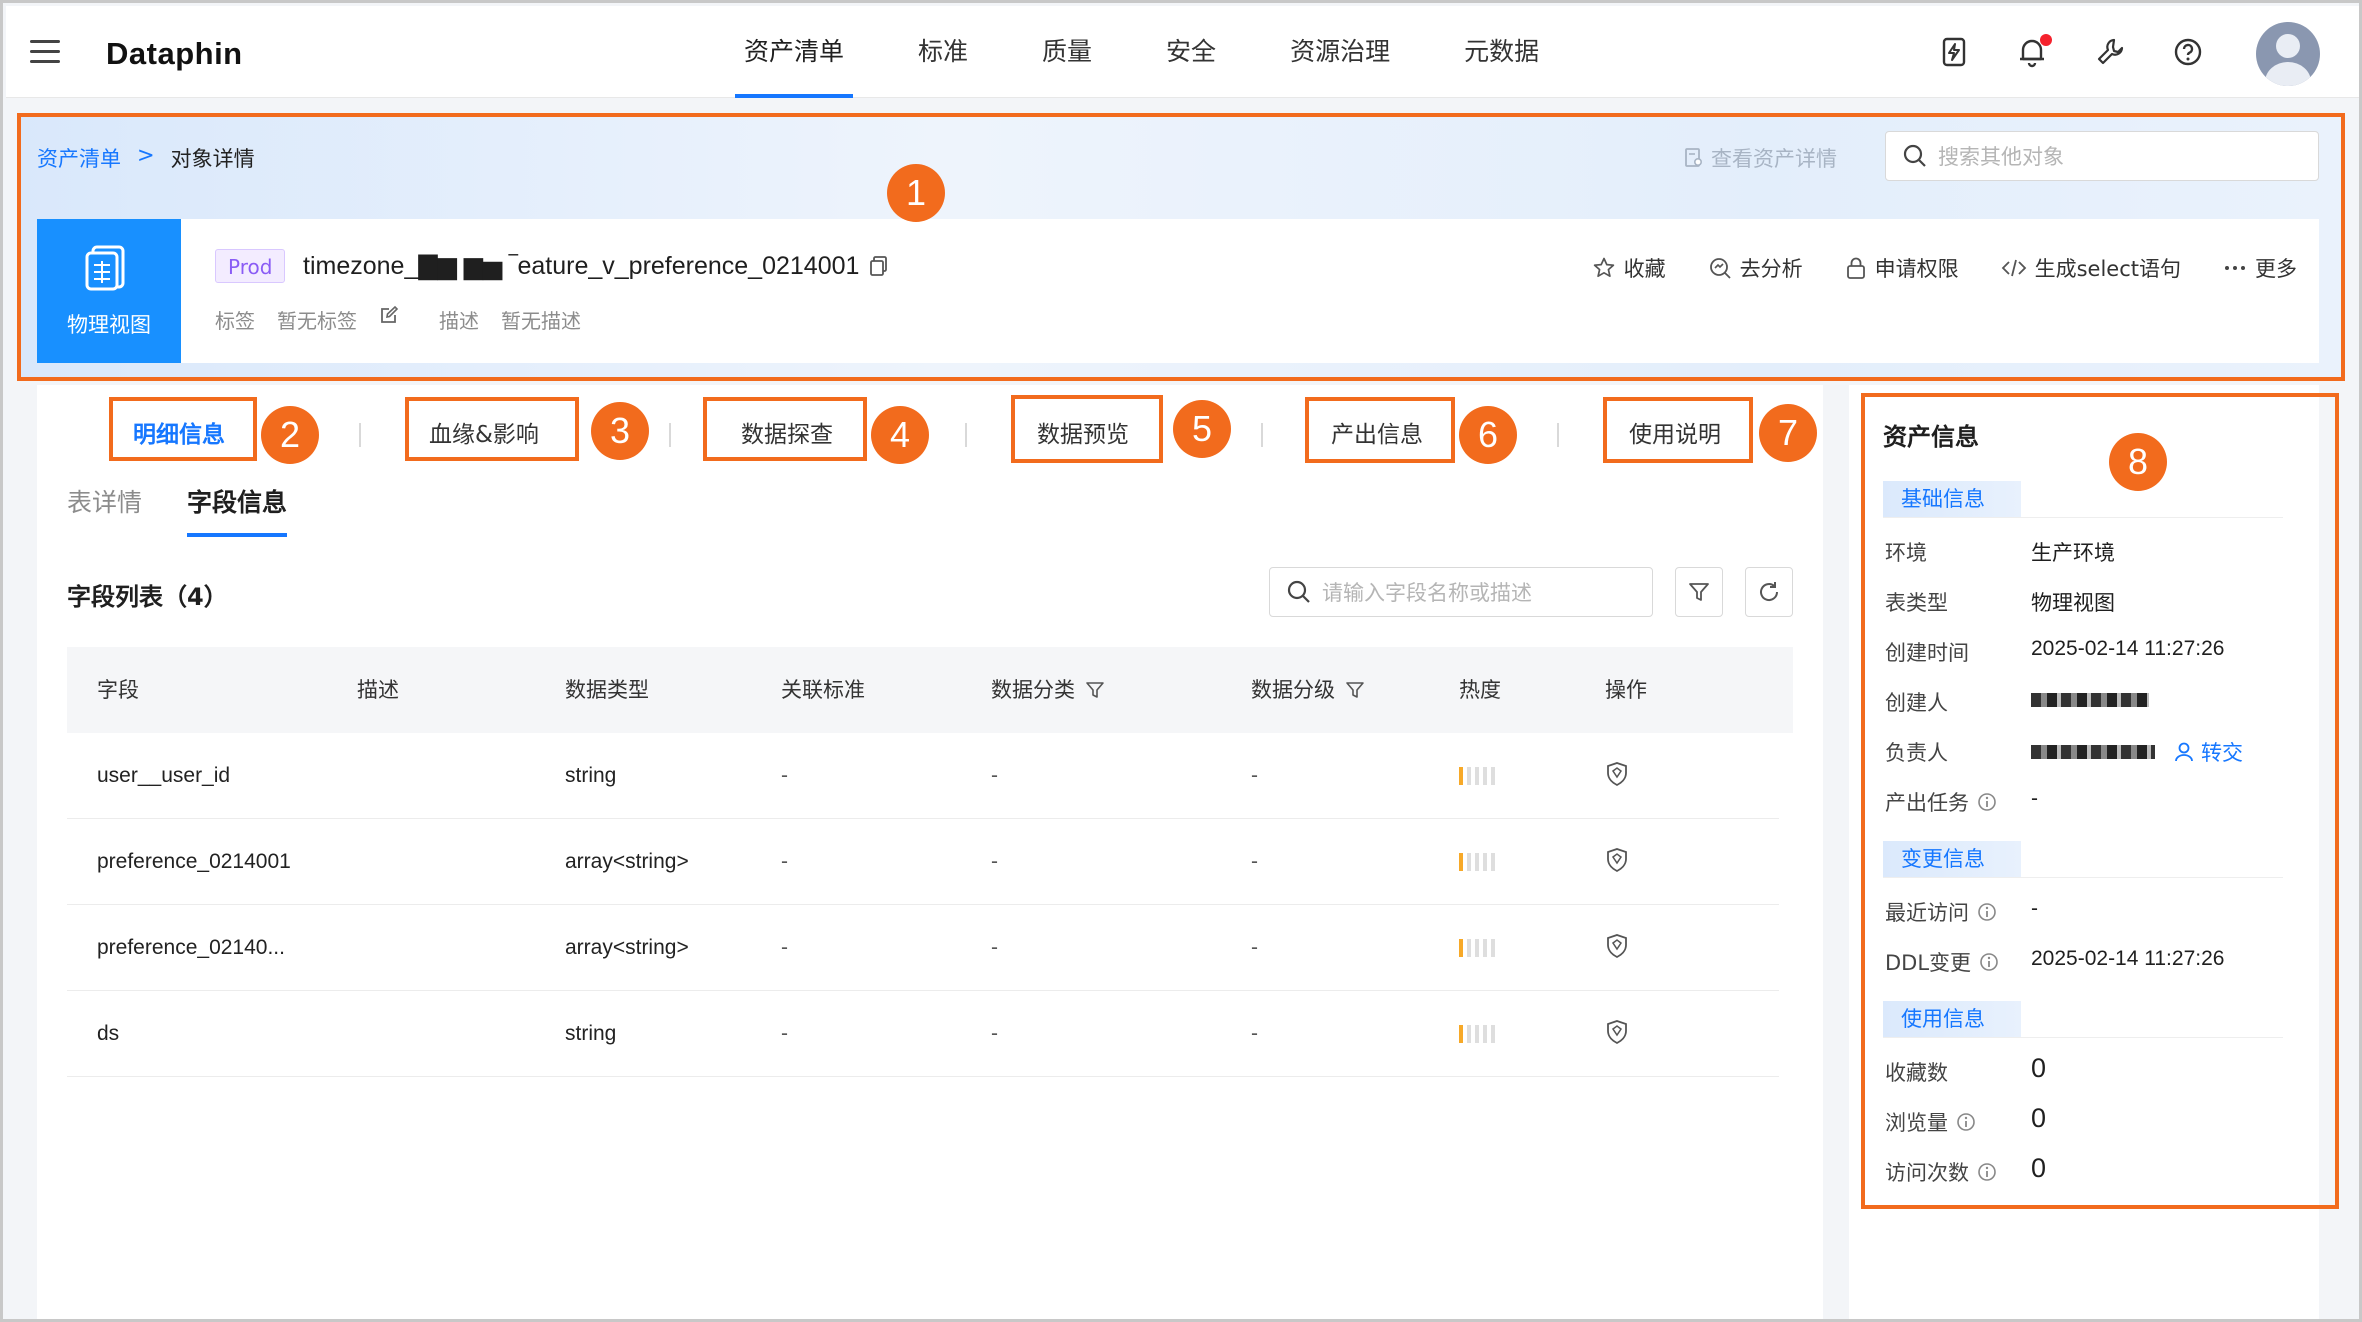  What do you see at coordinates (2034, 54) in the screenshot?
I see `bell-icon` at bounding box center [2034, 54].